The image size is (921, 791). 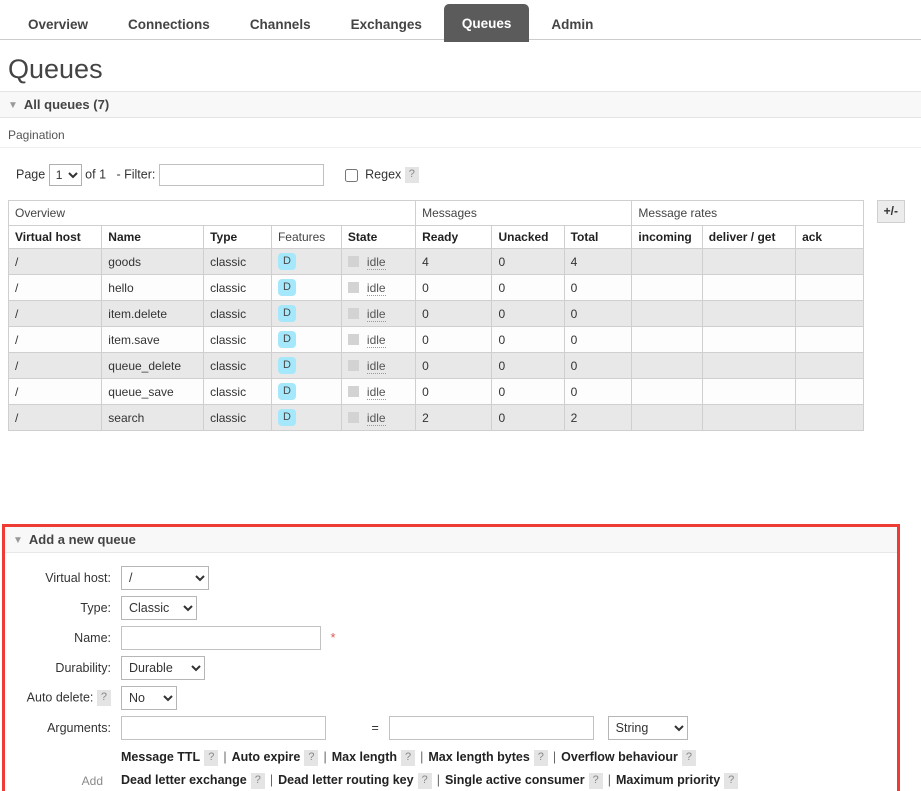 What do you see at coordinates (619, 757) in the screenshot?
I see `arg-preset-overflow-behaviour: Overflow behaviour` at bounding box center [619, 757].